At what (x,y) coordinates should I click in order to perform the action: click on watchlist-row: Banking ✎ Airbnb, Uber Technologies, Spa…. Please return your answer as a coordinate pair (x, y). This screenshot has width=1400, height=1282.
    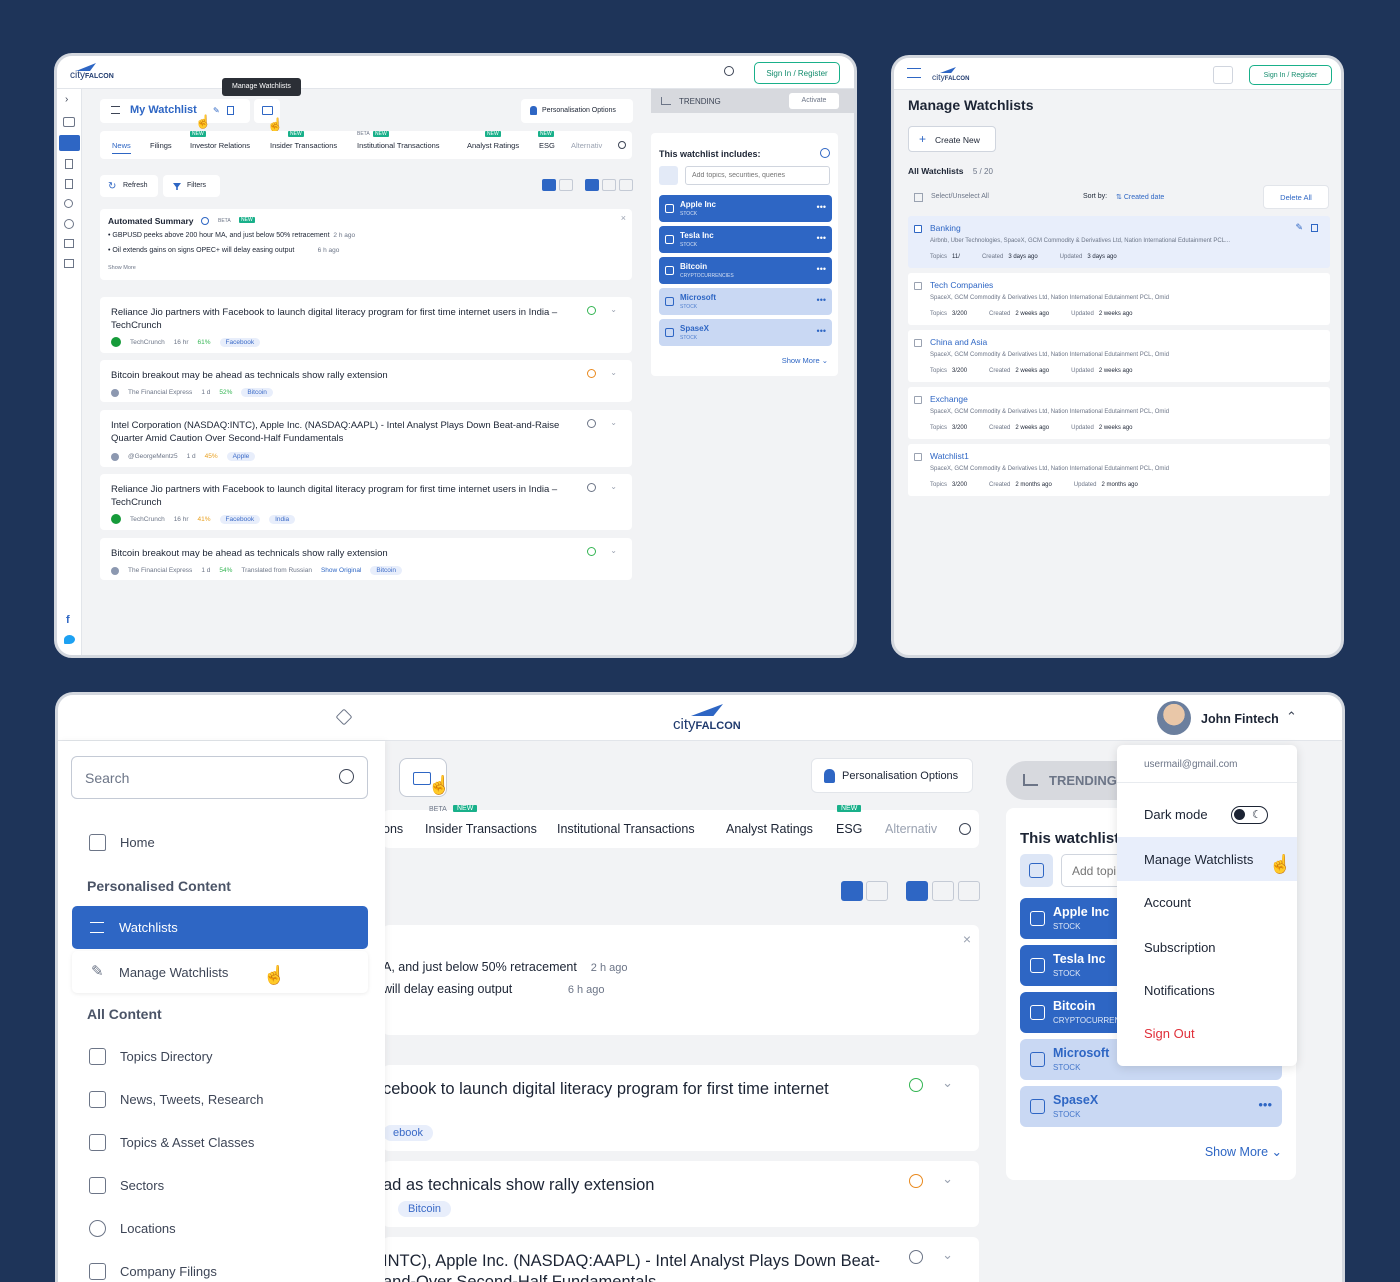
    Looking at the image, I should click on (1119, 242).